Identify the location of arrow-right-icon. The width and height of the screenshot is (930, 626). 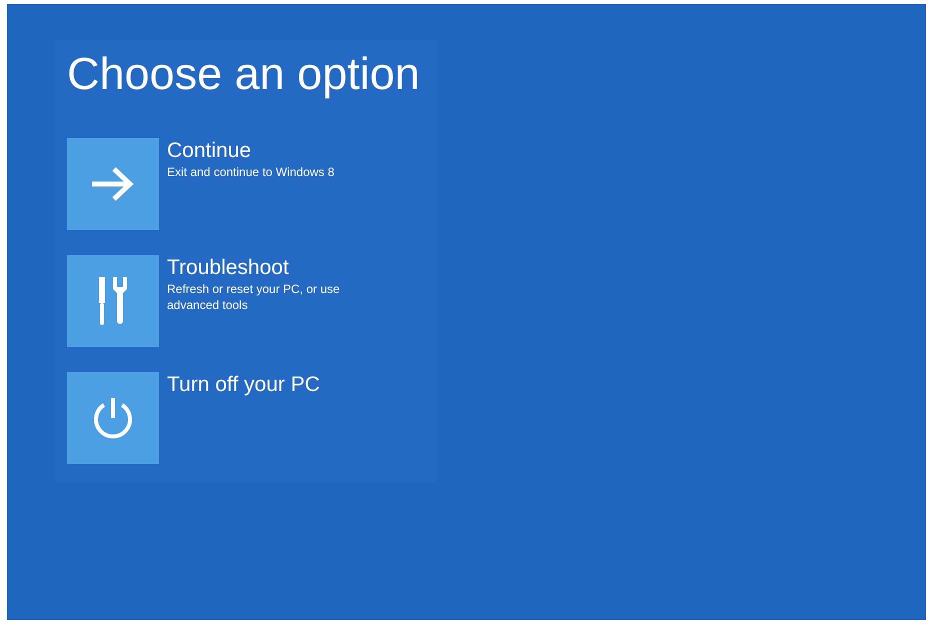
(113, 184).